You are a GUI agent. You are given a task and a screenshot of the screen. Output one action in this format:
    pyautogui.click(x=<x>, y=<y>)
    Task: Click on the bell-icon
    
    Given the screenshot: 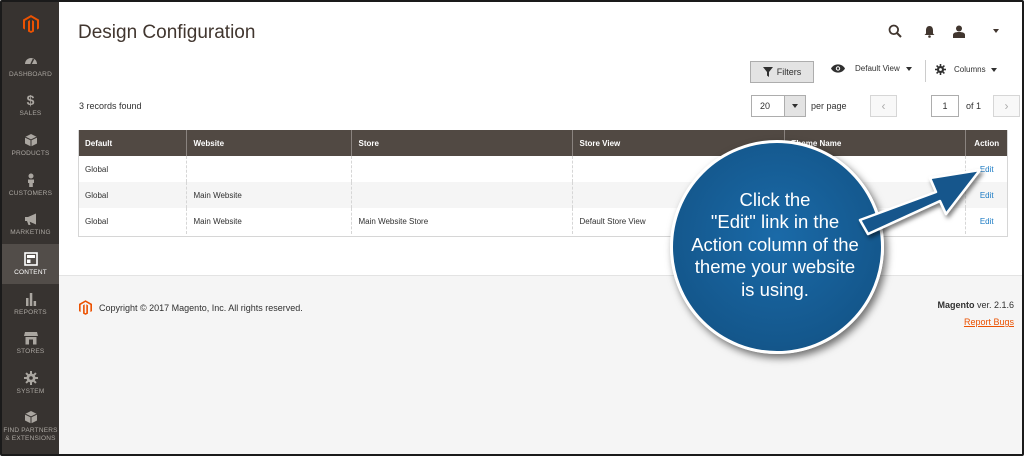 What is the action you would take?
    pyautogui.click(x=929, y=31)
    